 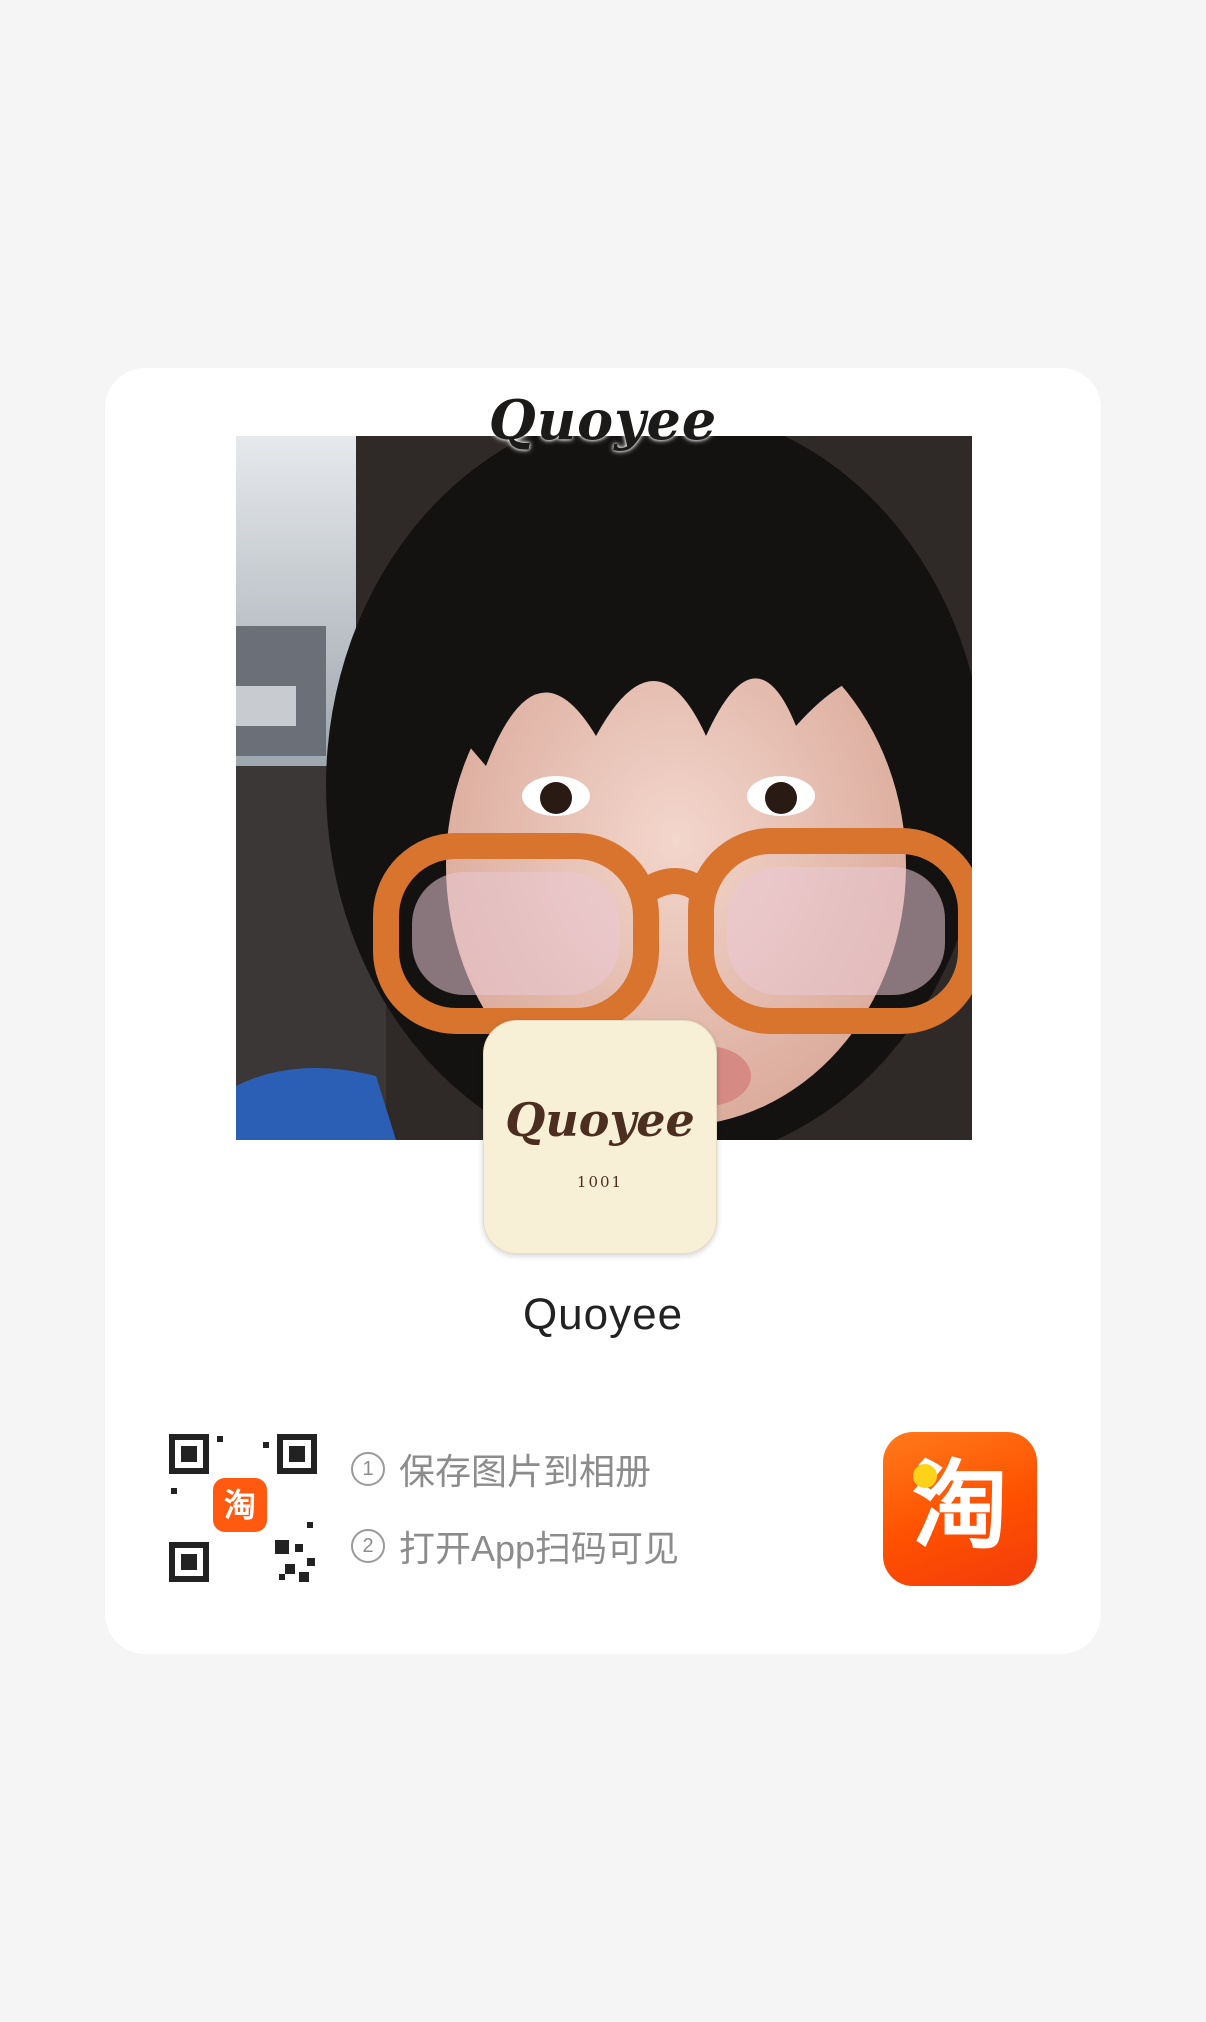 I want to click on step-number: 1, so click(x=368, y=1469).